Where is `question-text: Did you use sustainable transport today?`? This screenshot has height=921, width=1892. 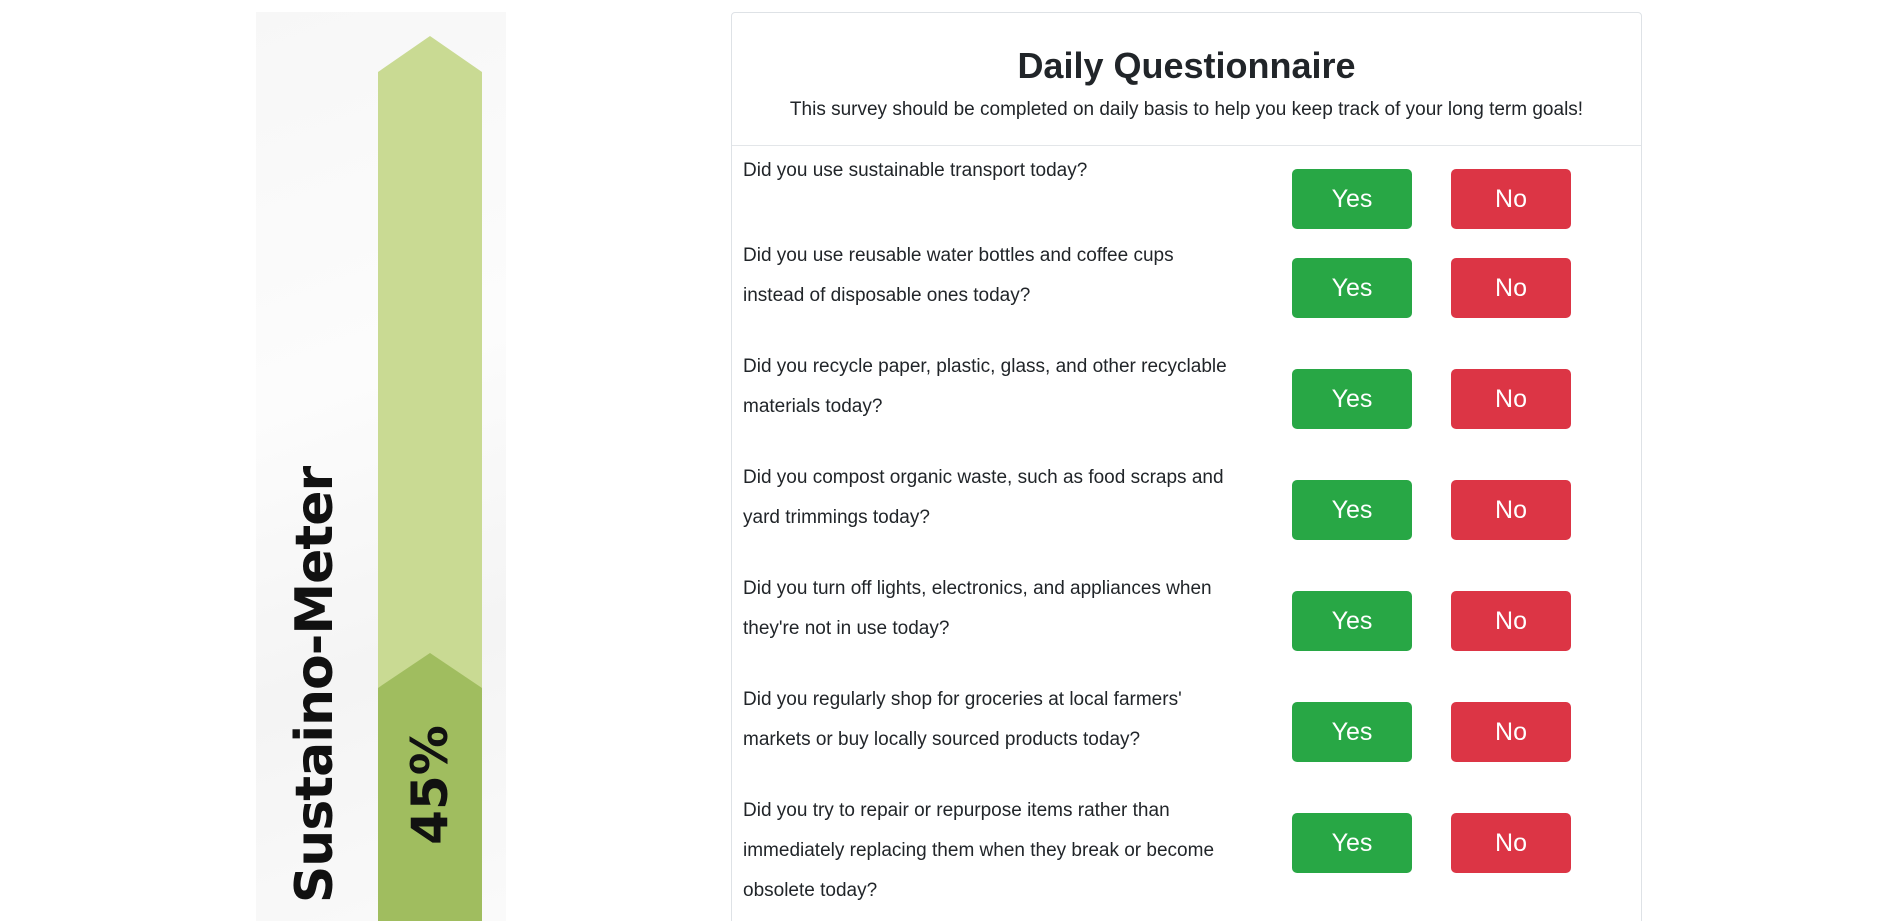 question-text: Did you use sustainable transport today? is located at coordinates (1003, 171).